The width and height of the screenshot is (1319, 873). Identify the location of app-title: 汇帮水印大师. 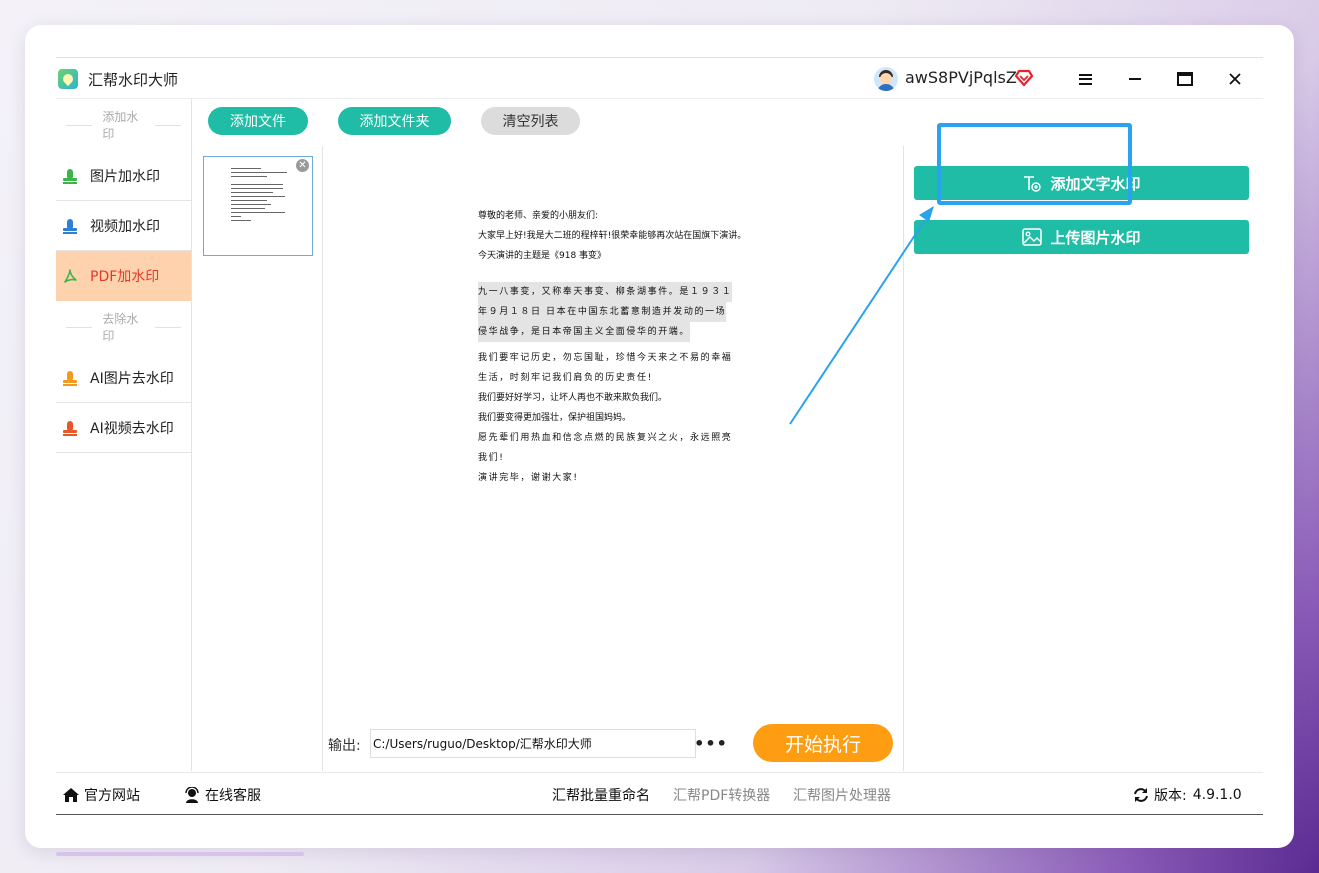
(133, 80).